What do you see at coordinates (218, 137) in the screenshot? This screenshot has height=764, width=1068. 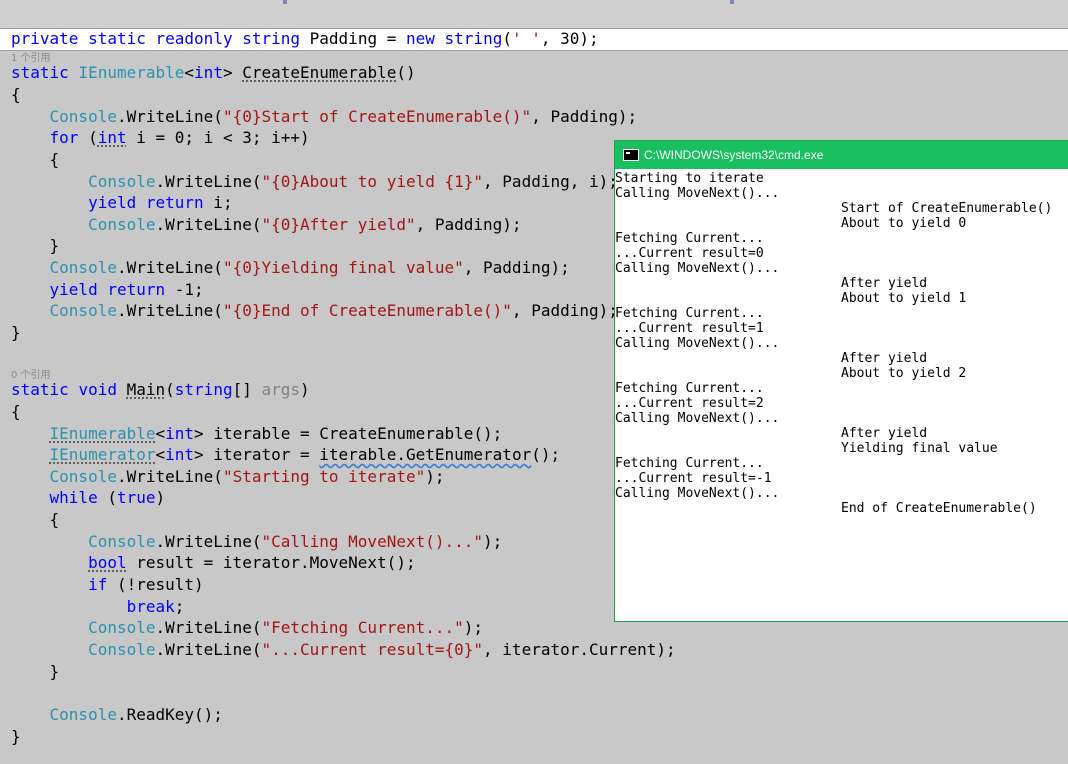 I see `code-token: i = 0; i < 3; i++)` at bounding box center [218, 137].